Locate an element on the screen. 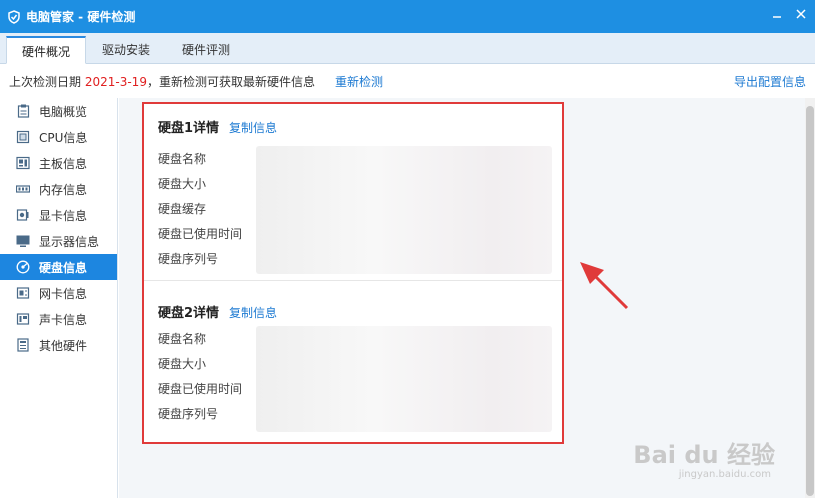 The width and height of the screenshot is (815, 498). sidebar-item-label: 显卡信息 is located at coordinates (63, 215).